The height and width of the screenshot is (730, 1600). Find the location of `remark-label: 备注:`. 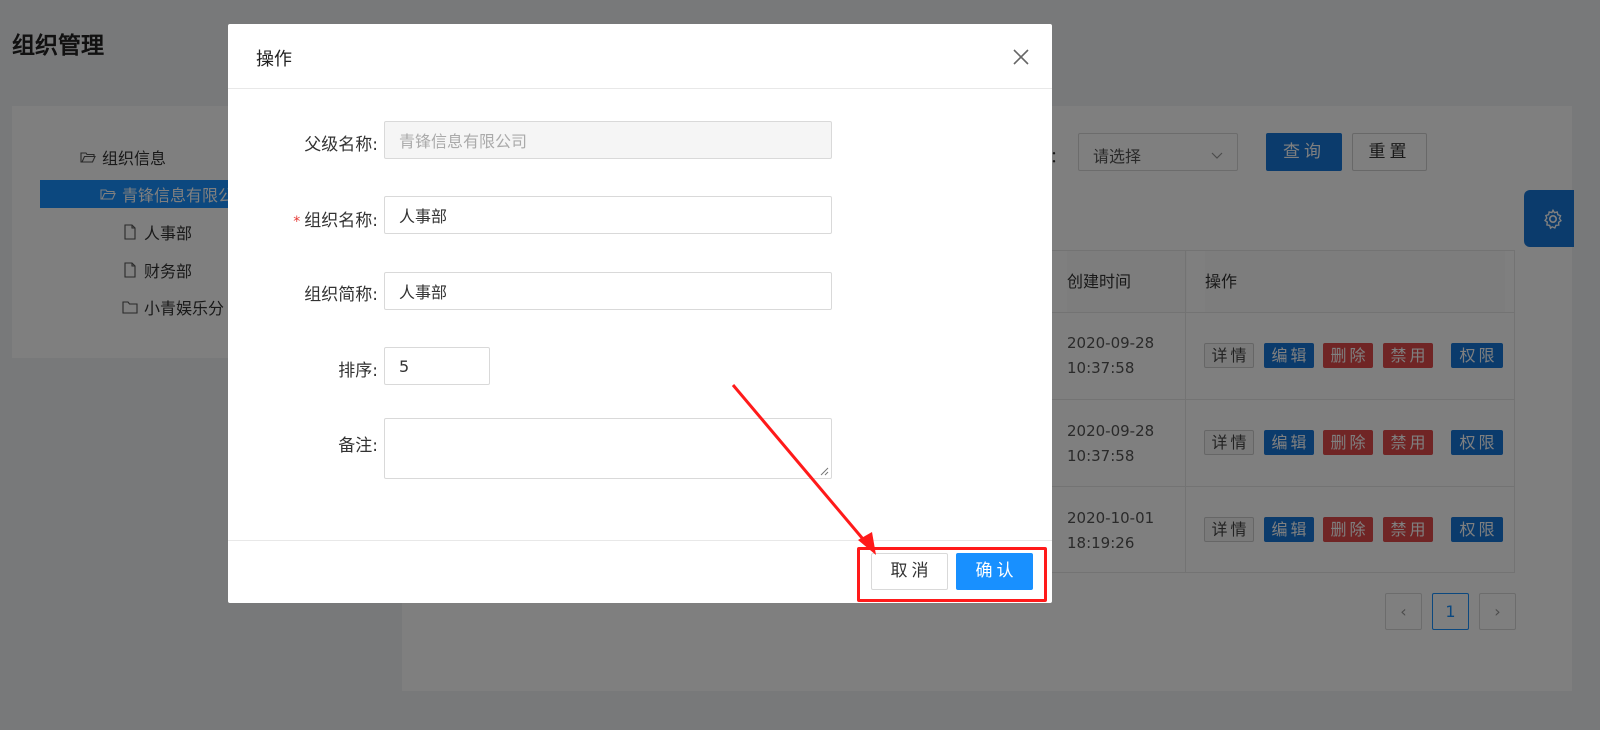

remark-label: 备注: is located at coordinates (358, 446).